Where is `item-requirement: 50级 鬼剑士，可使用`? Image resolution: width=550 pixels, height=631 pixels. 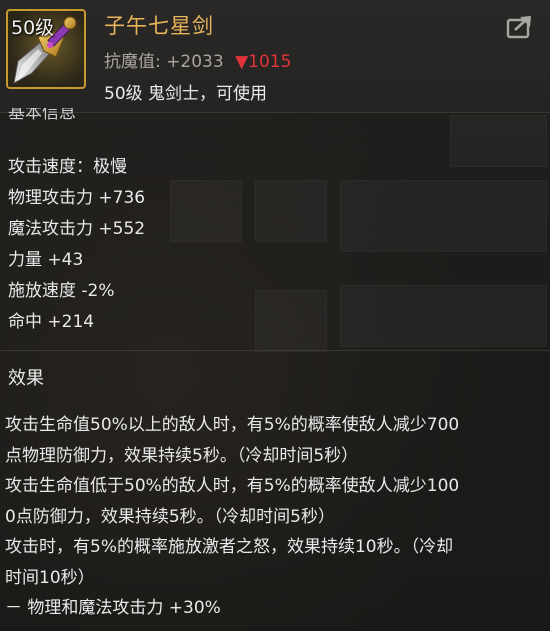
item-requirement: 50级 鬼剑士，可使用 is located at coordinates (186, 94).